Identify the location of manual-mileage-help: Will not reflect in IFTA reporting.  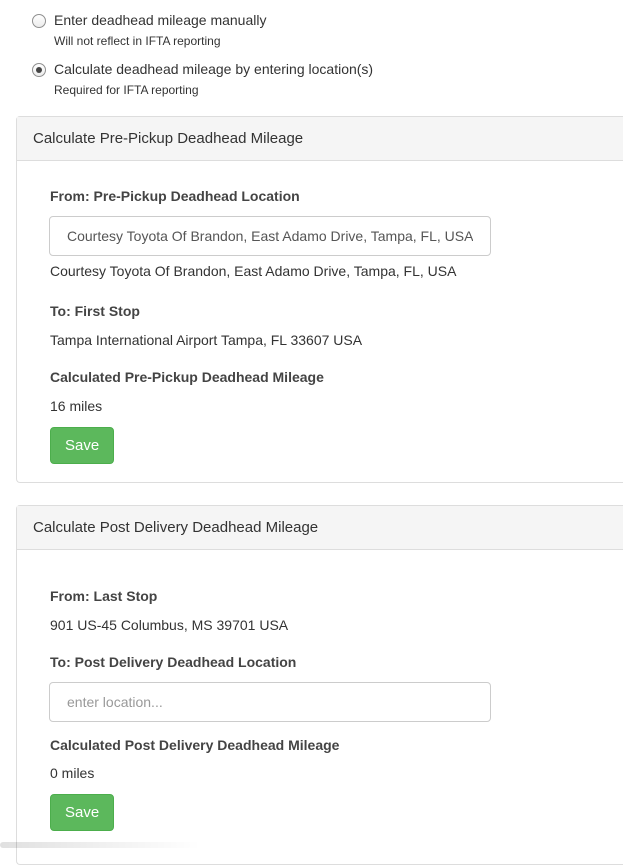
(137, 41).